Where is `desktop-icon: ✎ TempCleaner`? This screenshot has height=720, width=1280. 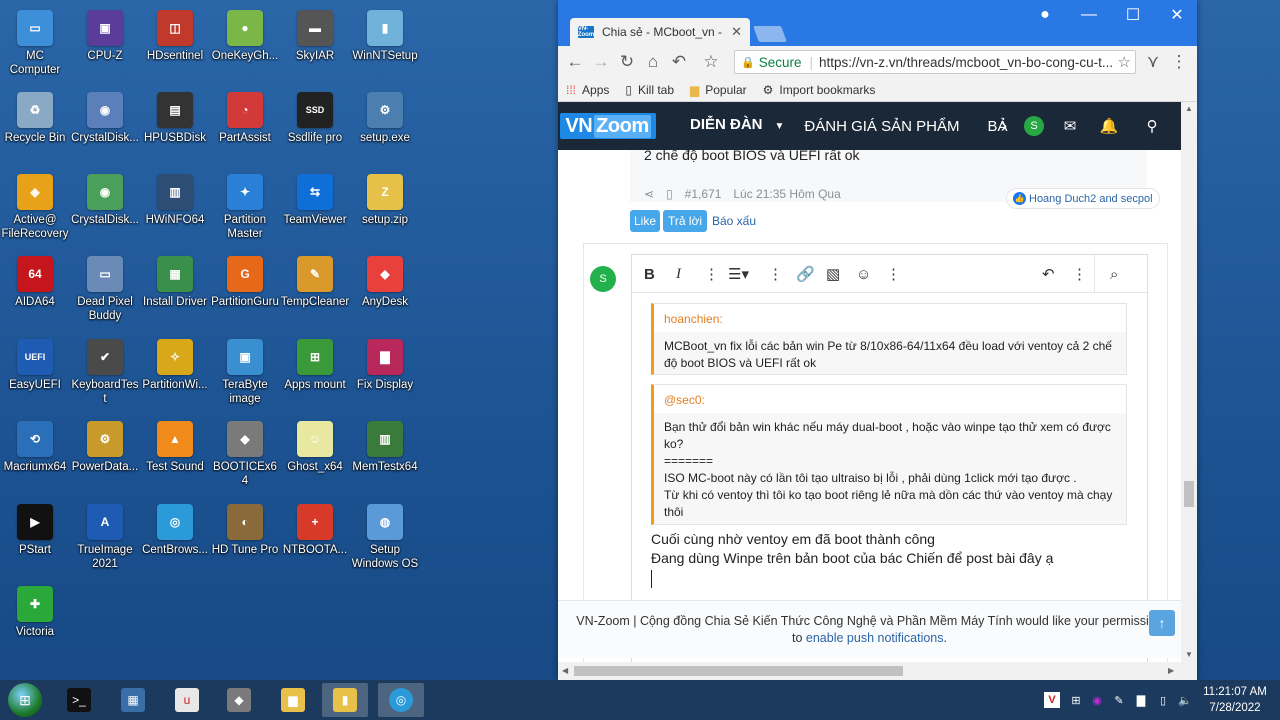 desktop-icon: ✎ TempCleaner is located at coordinates (315, 292).